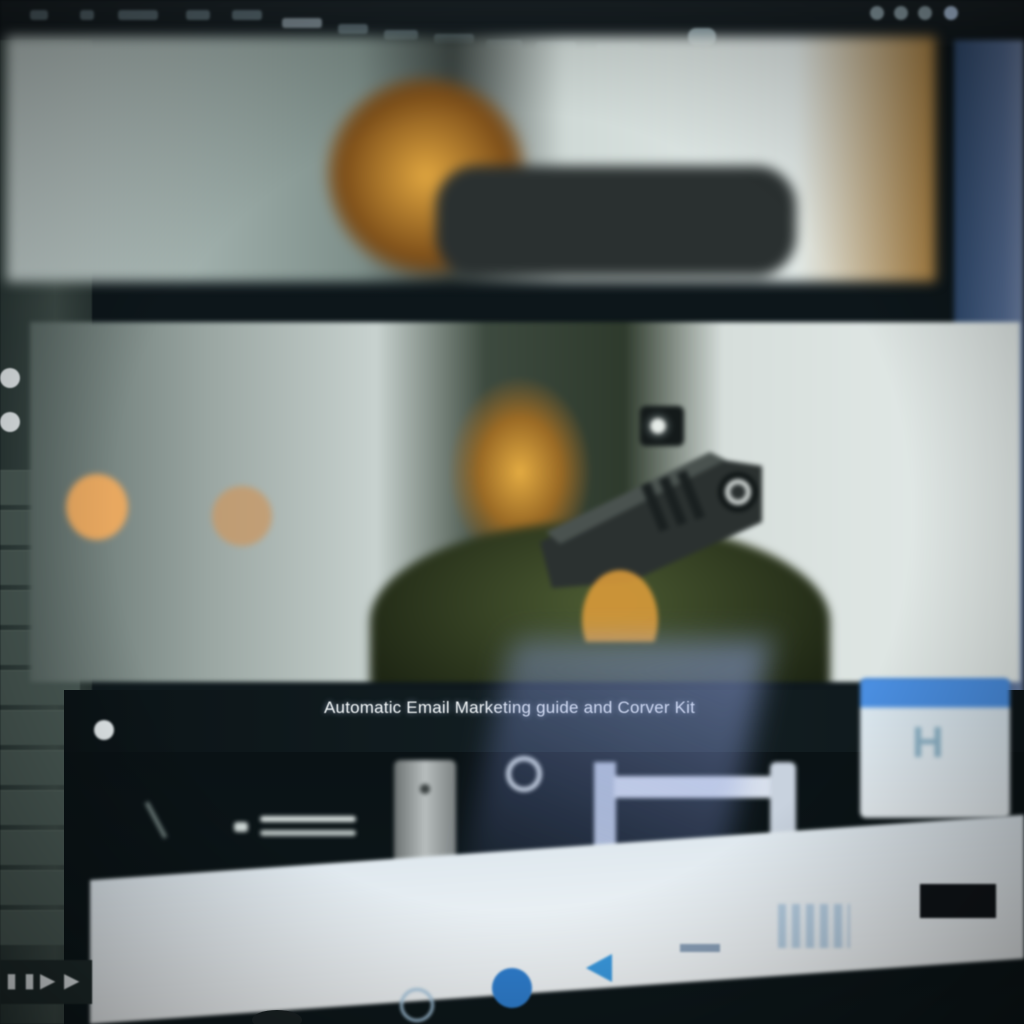 The height and width of the screenshot is (1024, 1024). Describe the element at coordinates (928, 742) in the screenshot. I see `card-glyph: H` at that location.